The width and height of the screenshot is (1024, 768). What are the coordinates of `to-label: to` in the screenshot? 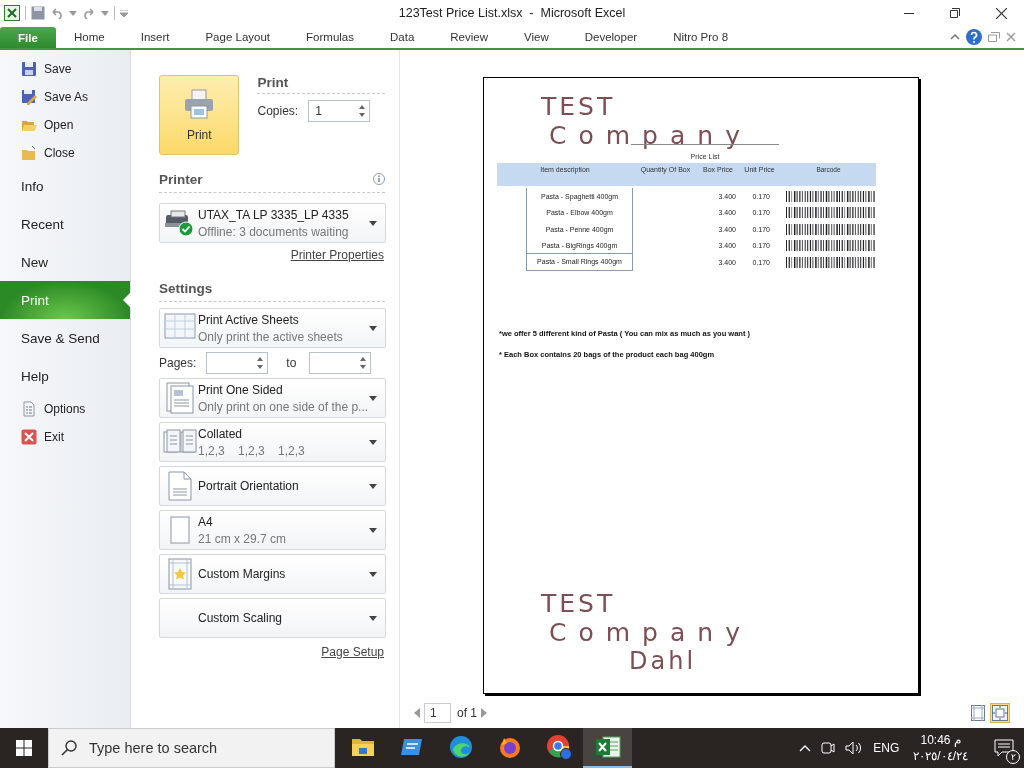 It's located at (291, 363).